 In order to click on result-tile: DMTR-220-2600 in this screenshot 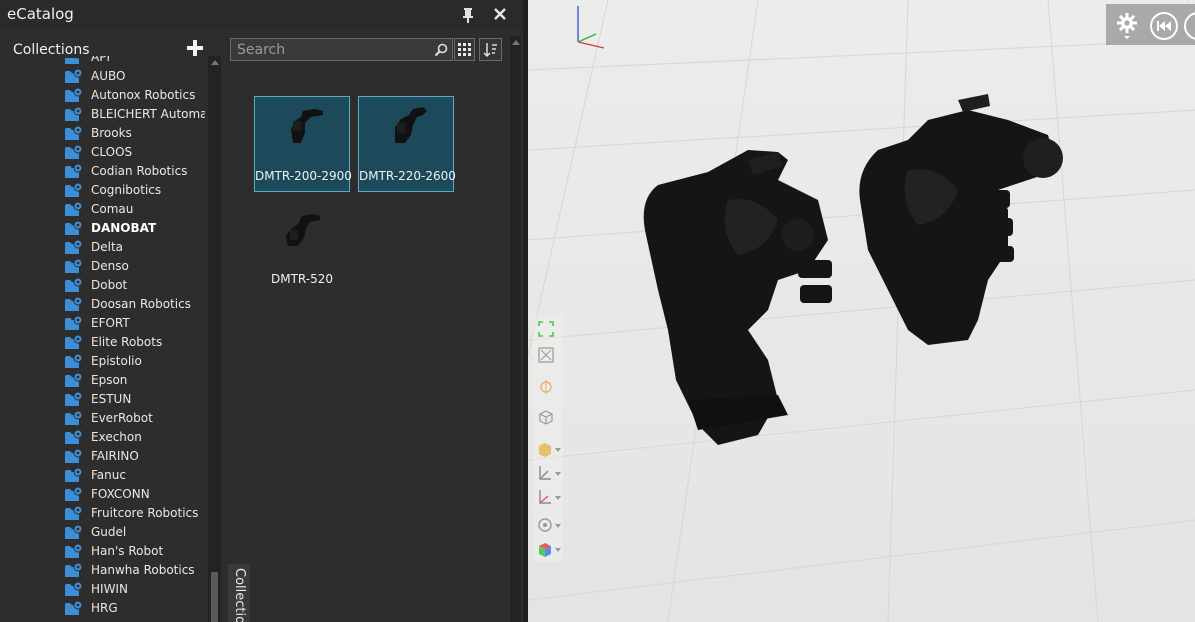, I will do `click(407, 144)`.